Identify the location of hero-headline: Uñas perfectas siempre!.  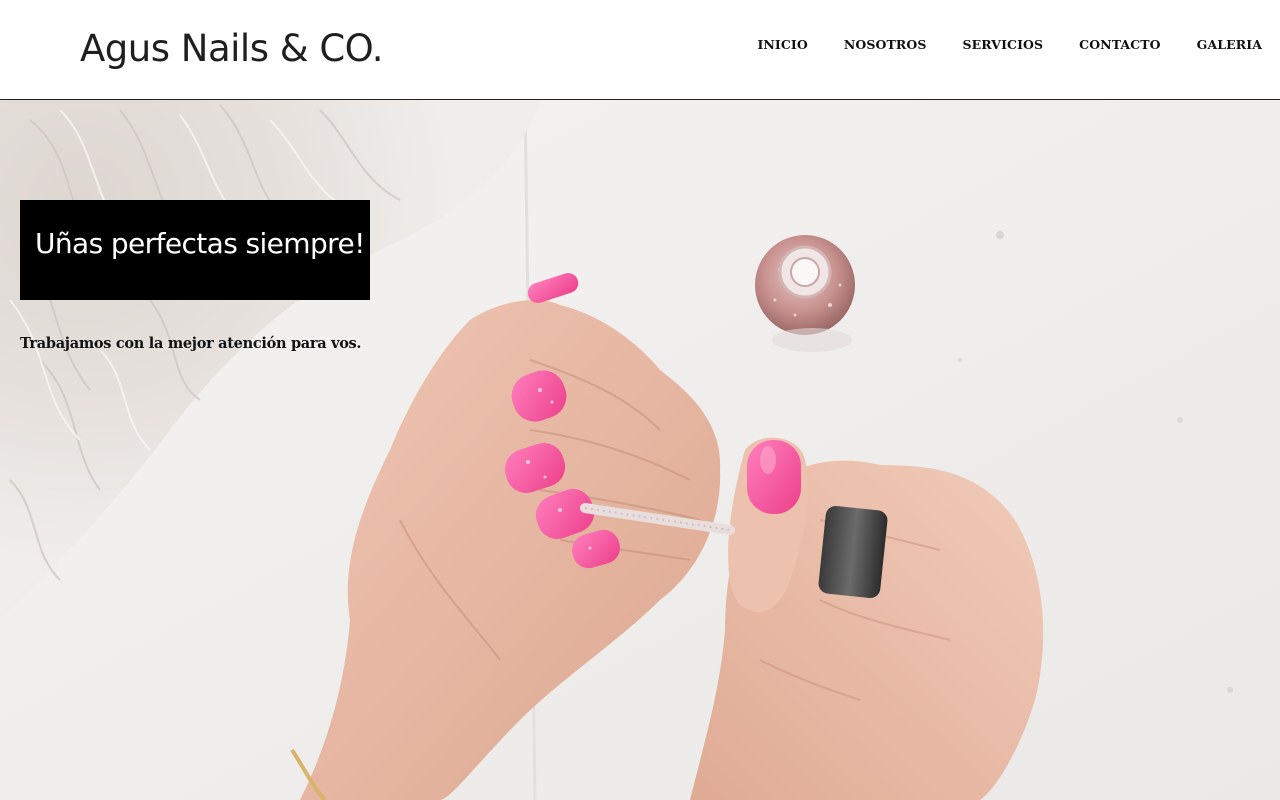
(200, 243).